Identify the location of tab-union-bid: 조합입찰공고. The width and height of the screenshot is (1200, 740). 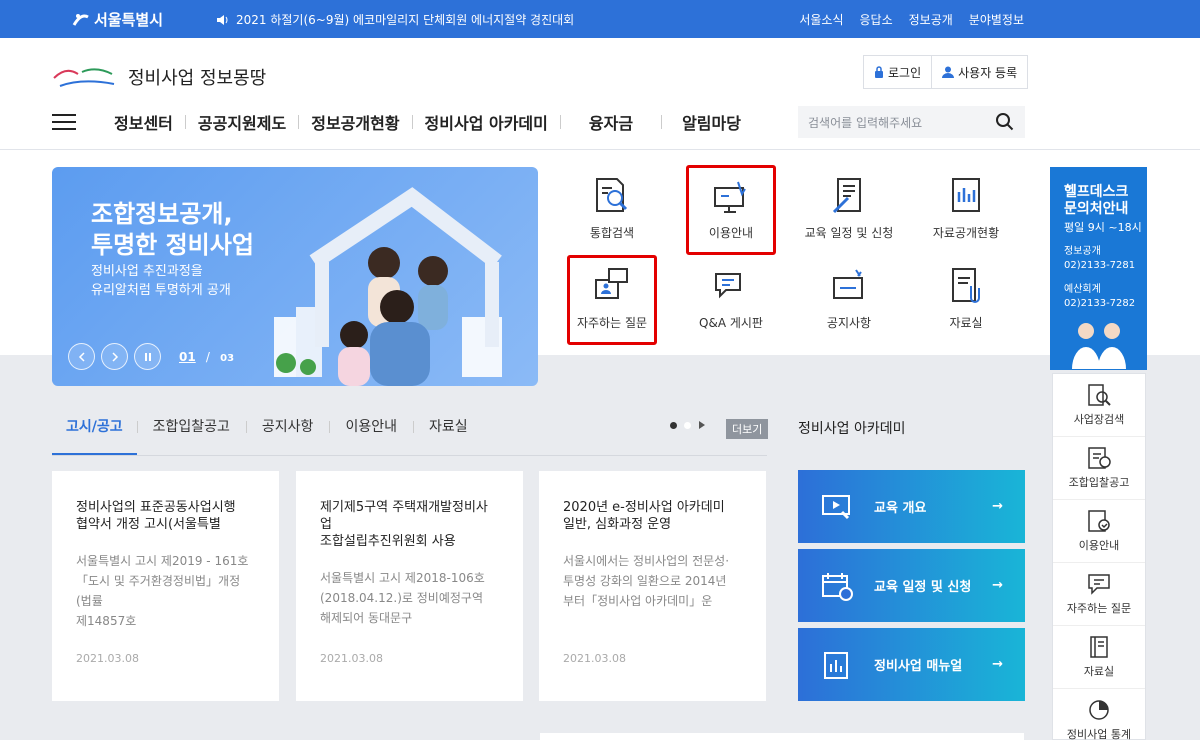
(191, 436).